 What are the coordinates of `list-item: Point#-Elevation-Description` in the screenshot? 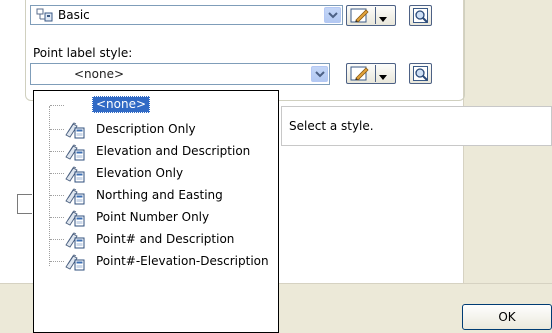 It's located at (154, 261).